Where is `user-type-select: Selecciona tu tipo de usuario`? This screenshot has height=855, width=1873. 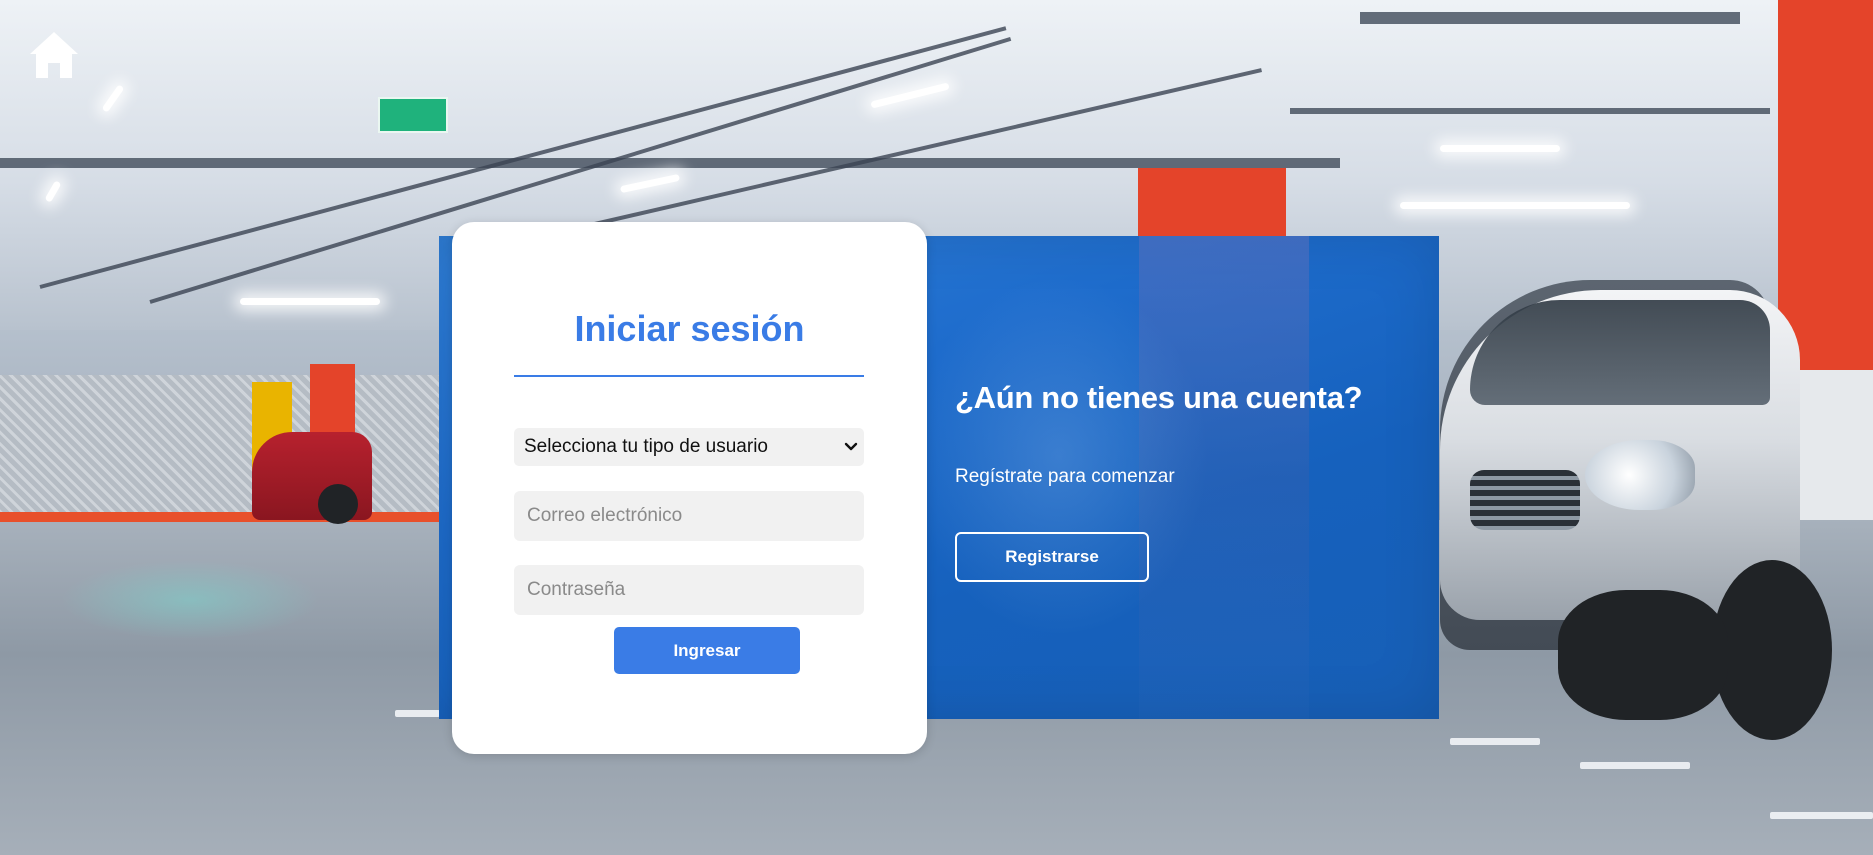 user-type-select: Selecciona tu tipo de usuario is located at coordinates (689, 447).